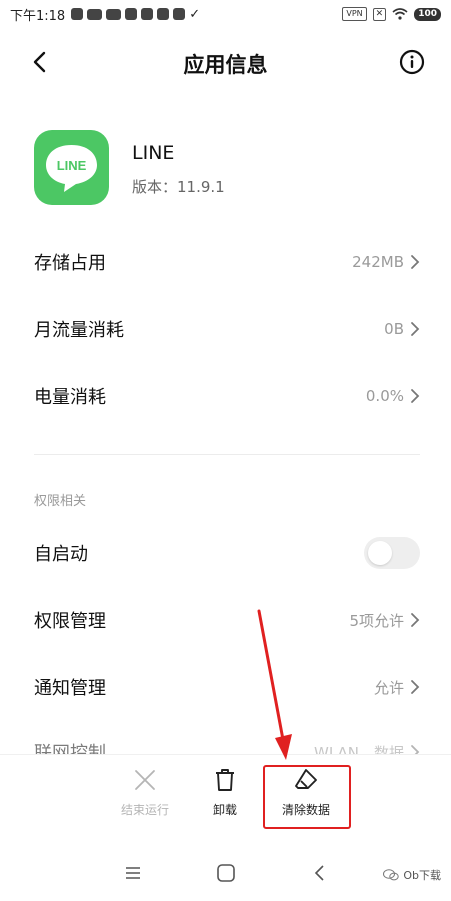 Image resolution: width=451 pixels, height=901 pixels. I want to click on app-icon-text: LINE, so click(72, 165).